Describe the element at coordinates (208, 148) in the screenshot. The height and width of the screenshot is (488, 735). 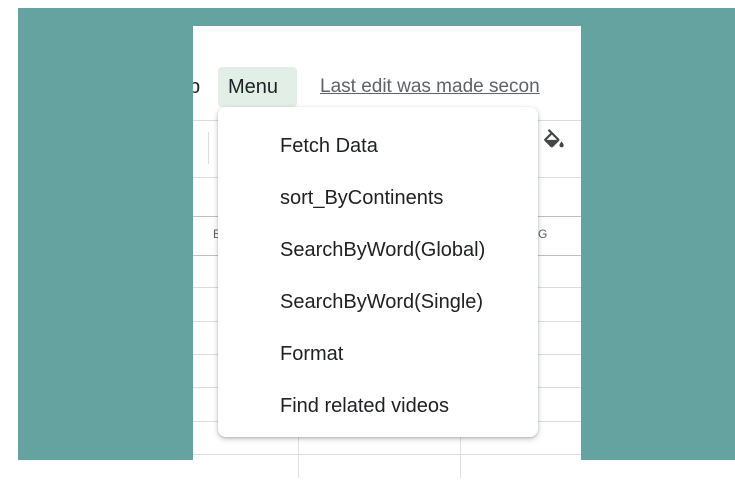
I see `toolbar-separator` at that location.